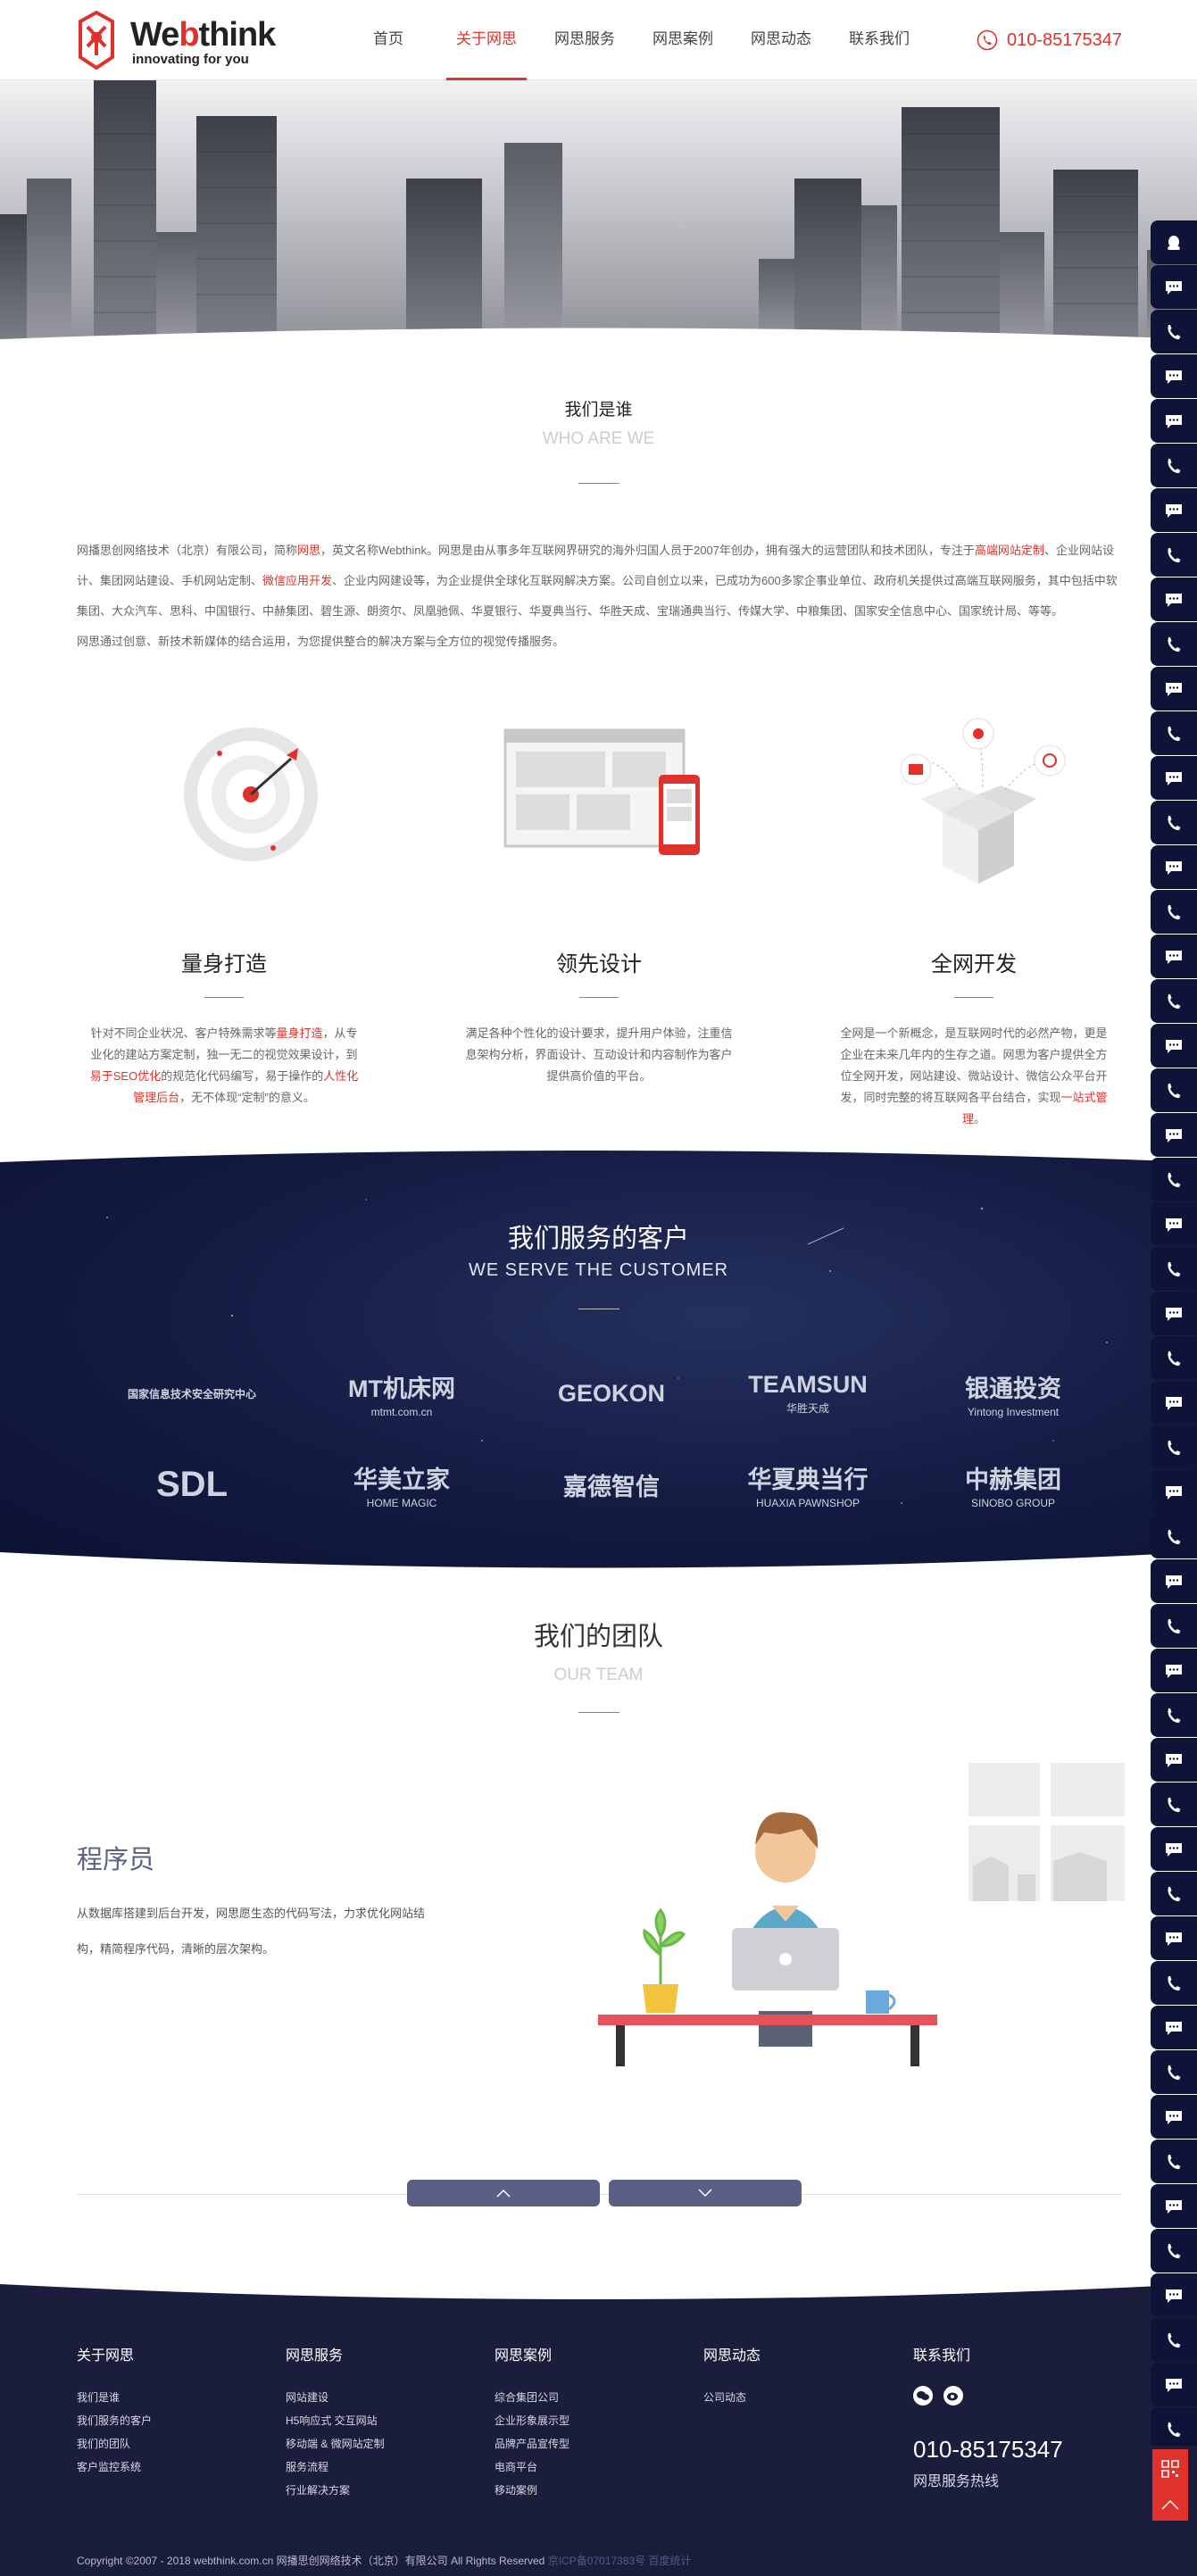  I want to click on team-prev-button, so click(503, 2193).